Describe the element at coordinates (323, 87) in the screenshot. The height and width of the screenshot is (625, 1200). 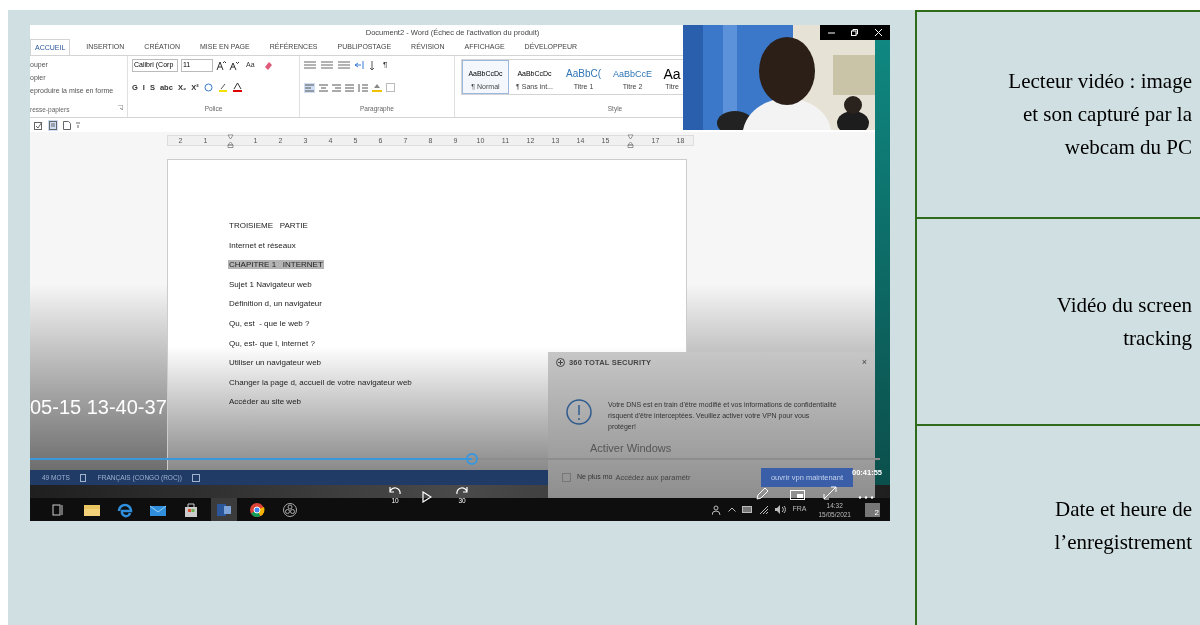
I see `align-center-icon` at that location.